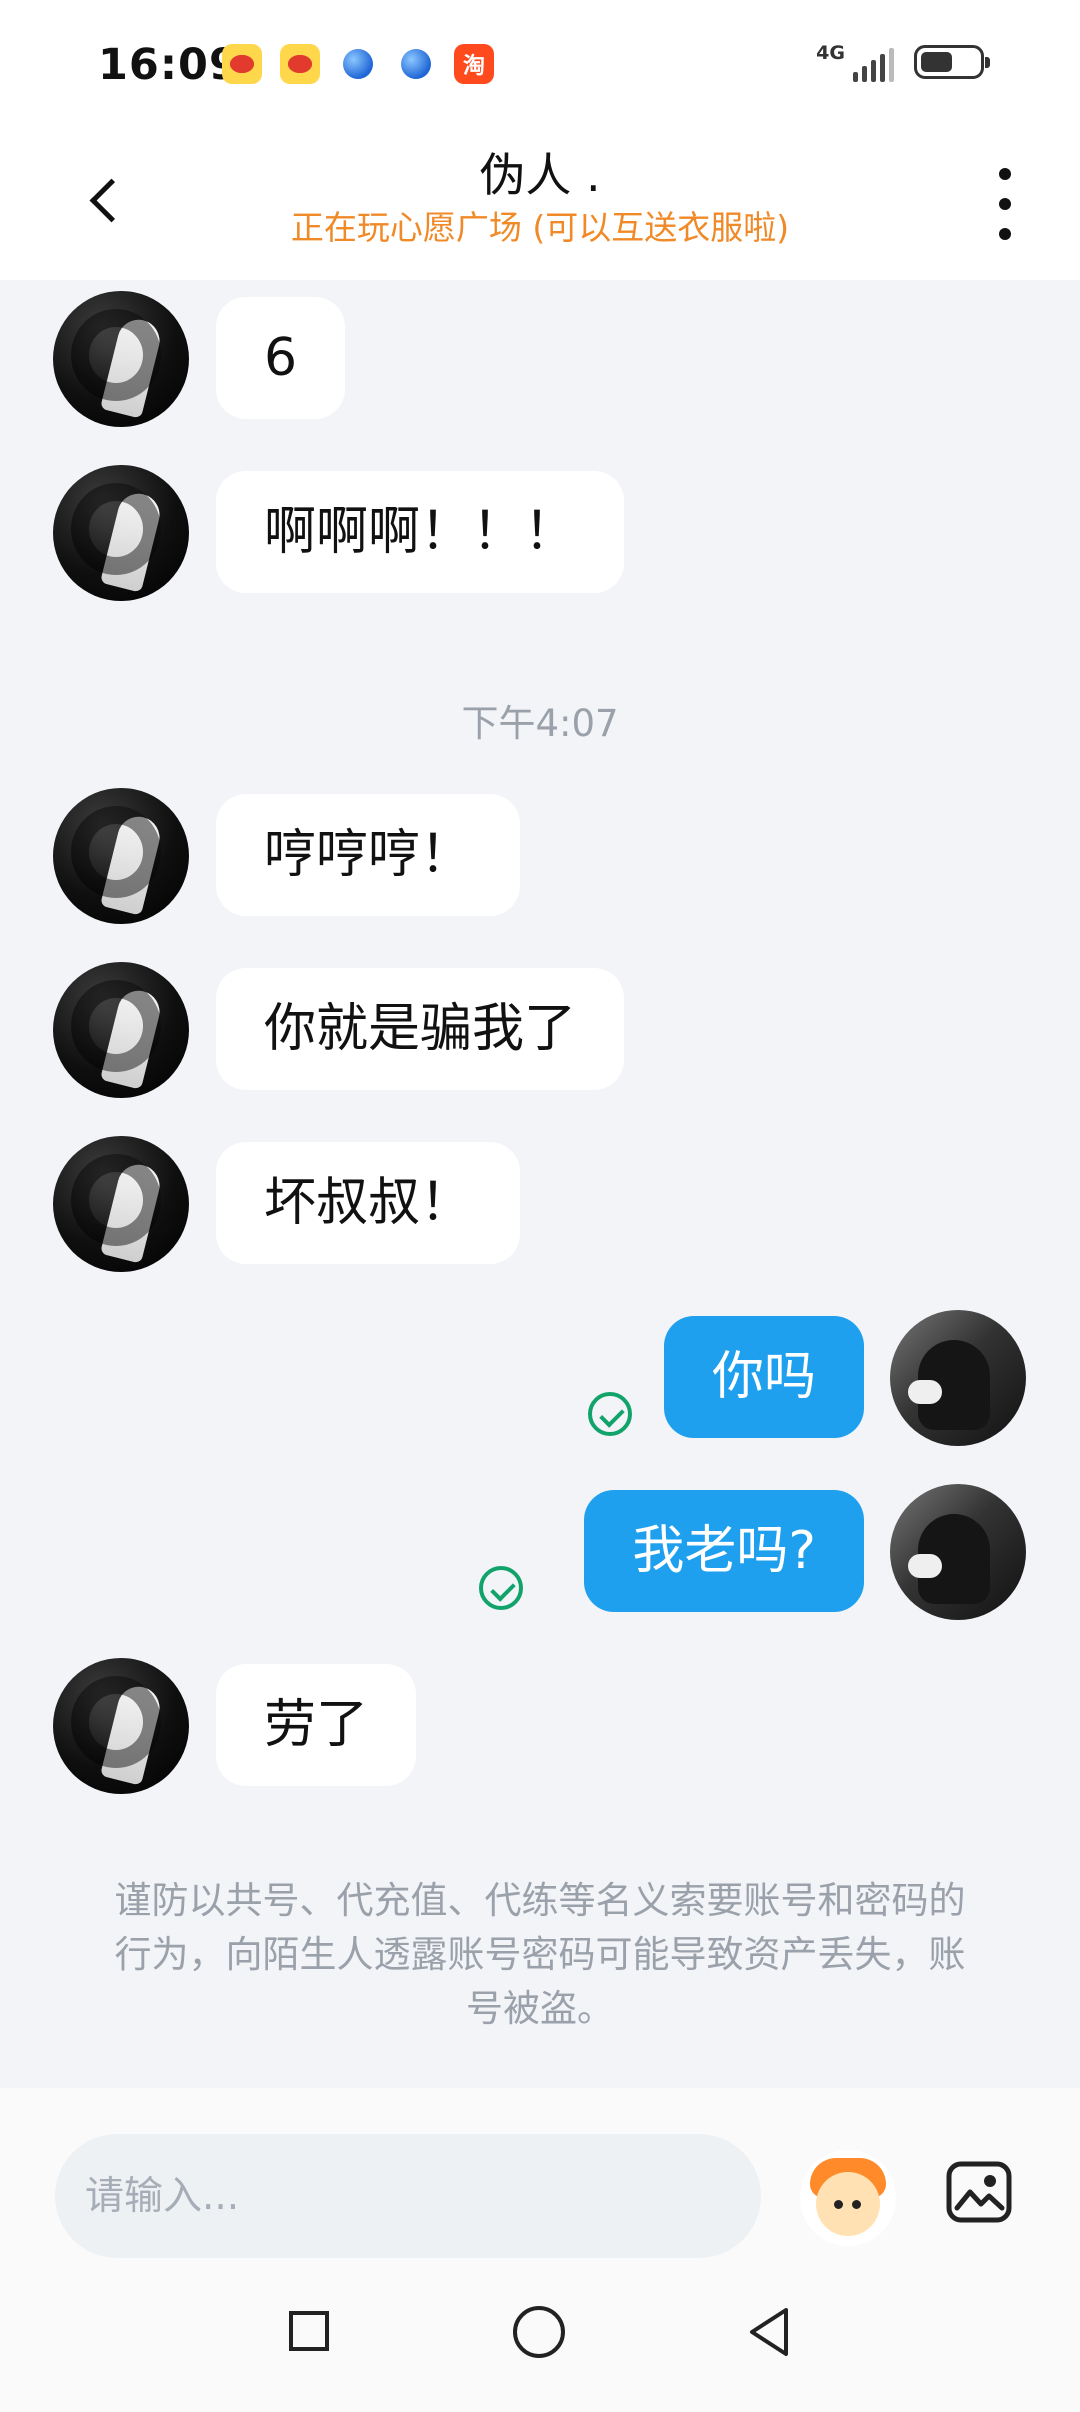 This screenshot has width=1080, height=2412. I want to click on incoming-message-bubble: 6, so click(281, 358).